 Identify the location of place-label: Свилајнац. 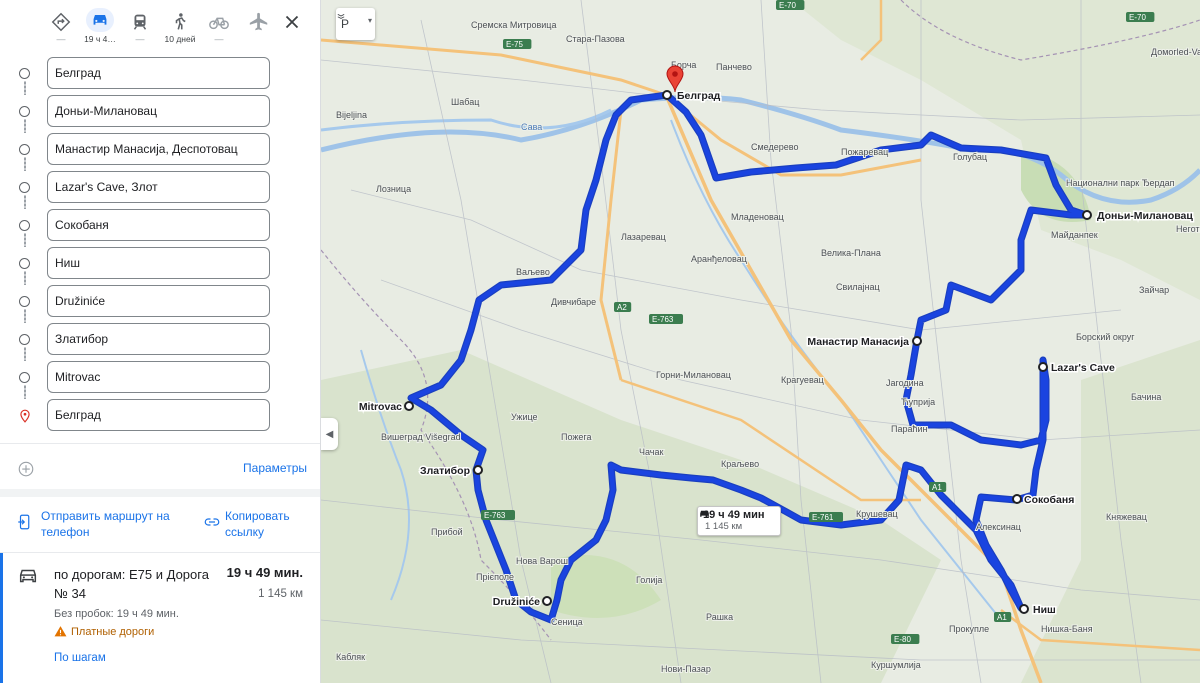
(858, 287).